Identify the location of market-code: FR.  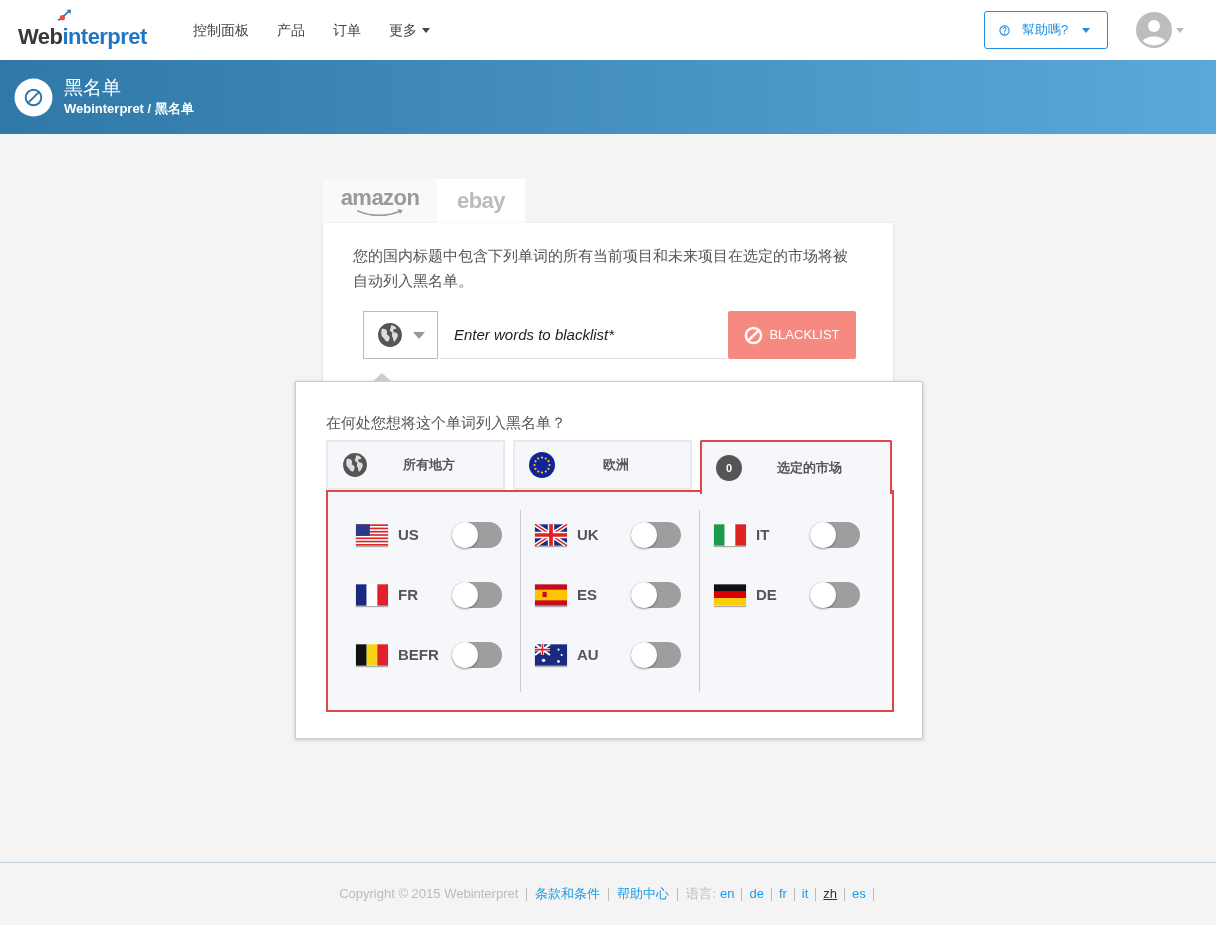
(408, 594).